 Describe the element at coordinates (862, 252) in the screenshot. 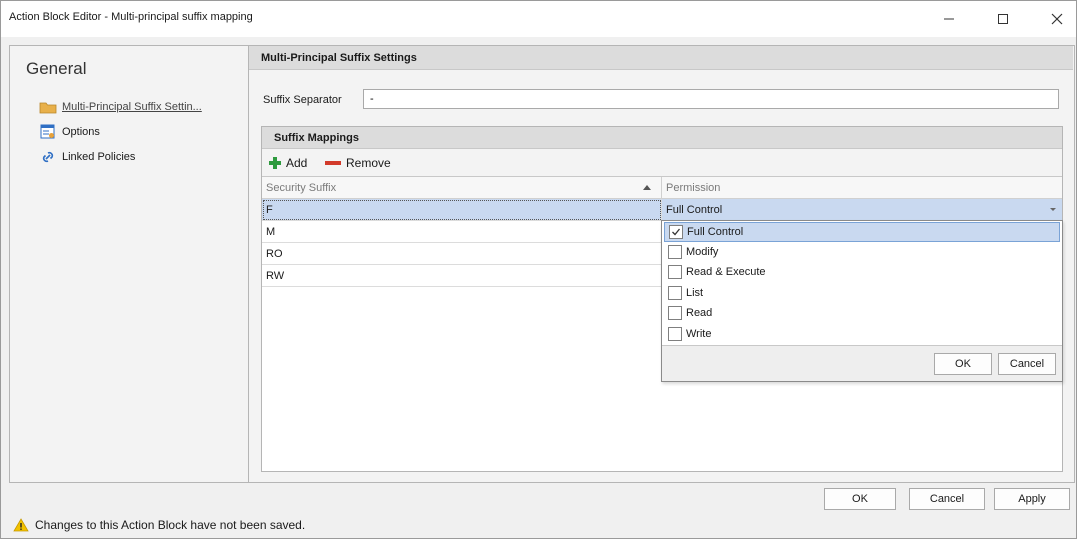

I see `permission-option-modify: Modify` at that location.